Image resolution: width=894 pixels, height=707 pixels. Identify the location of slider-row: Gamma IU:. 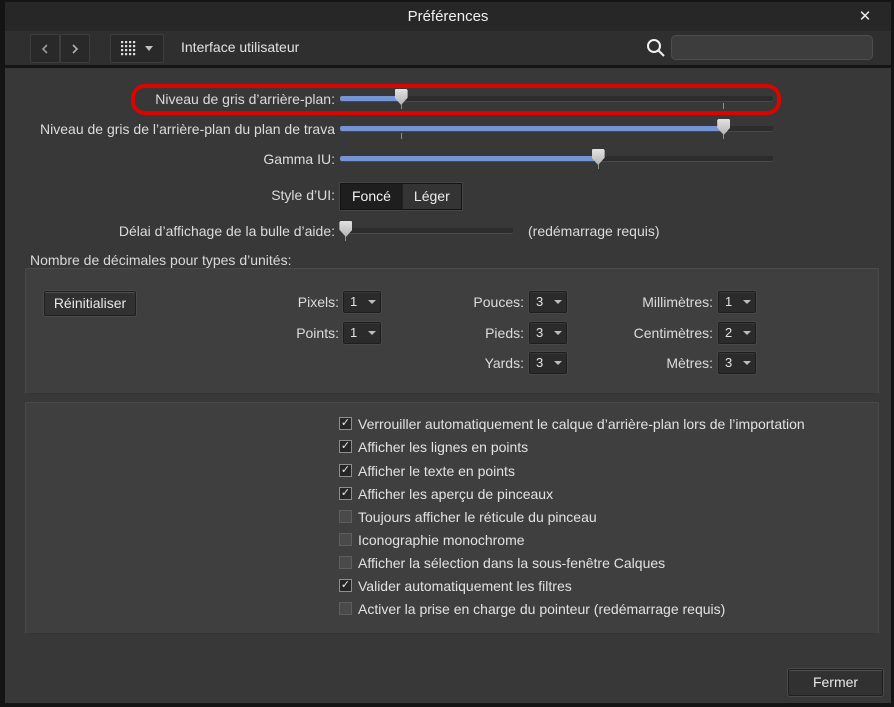
(448, 159).